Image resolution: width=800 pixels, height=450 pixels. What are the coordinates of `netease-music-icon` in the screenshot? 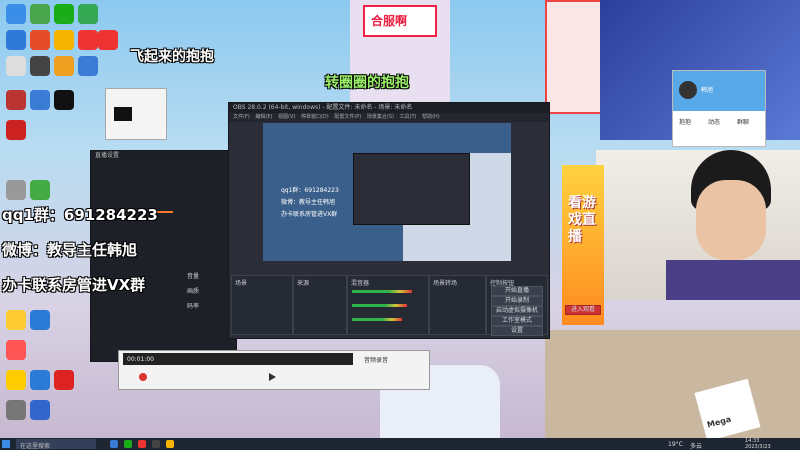 It's located at (88, 40).